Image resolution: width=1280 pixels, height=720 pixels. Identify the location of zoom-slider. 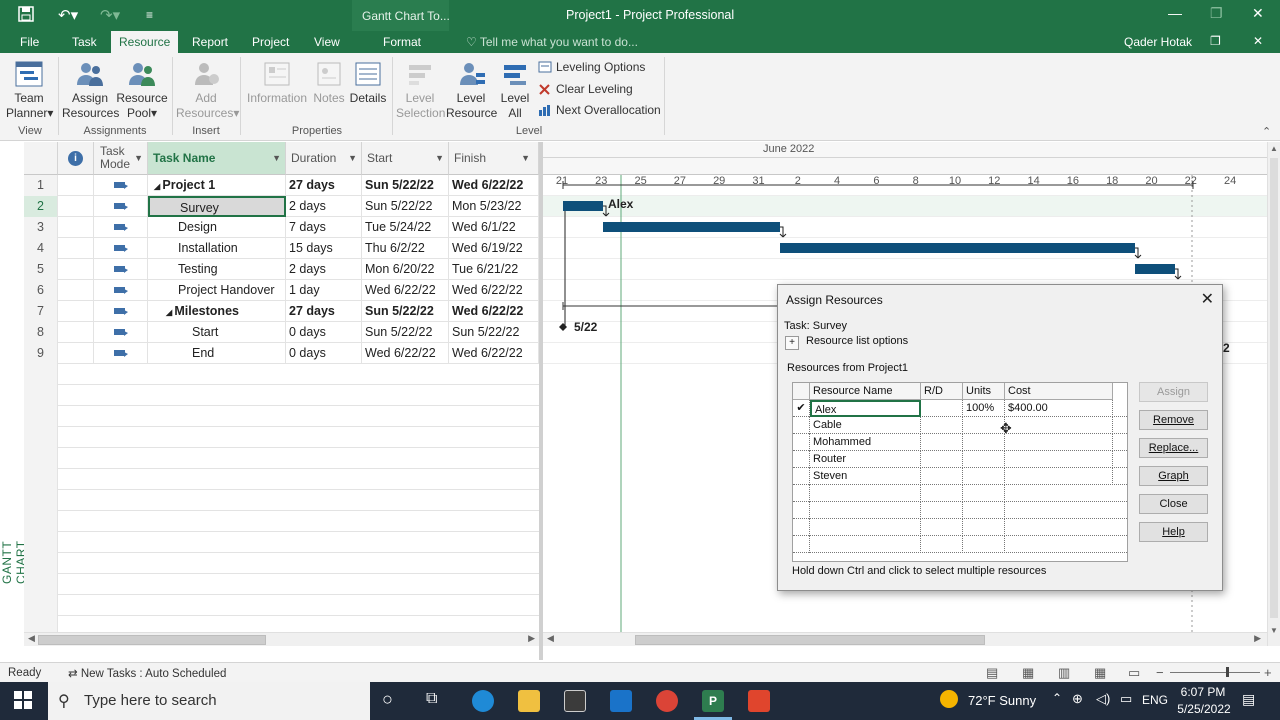
(1215, 672).